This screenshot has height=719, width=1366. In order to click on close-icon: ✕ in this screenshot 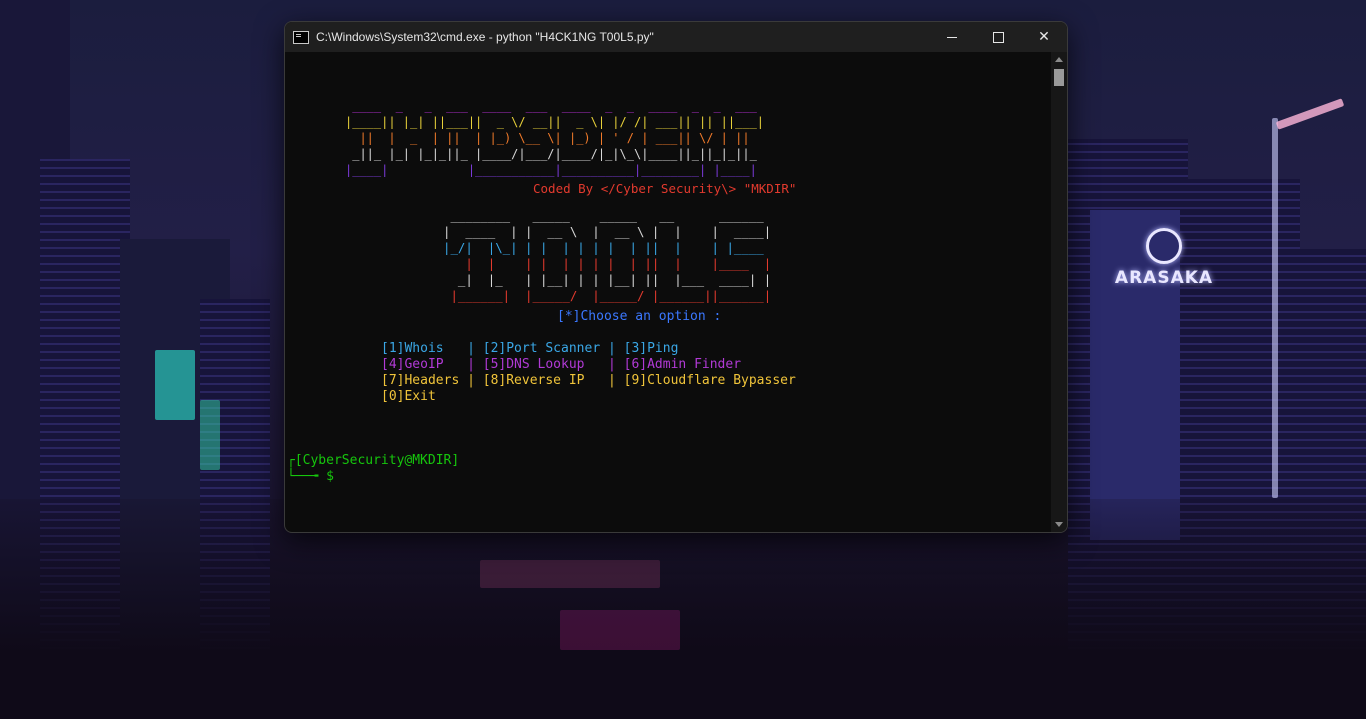, I will do `click(1044, 37)`.